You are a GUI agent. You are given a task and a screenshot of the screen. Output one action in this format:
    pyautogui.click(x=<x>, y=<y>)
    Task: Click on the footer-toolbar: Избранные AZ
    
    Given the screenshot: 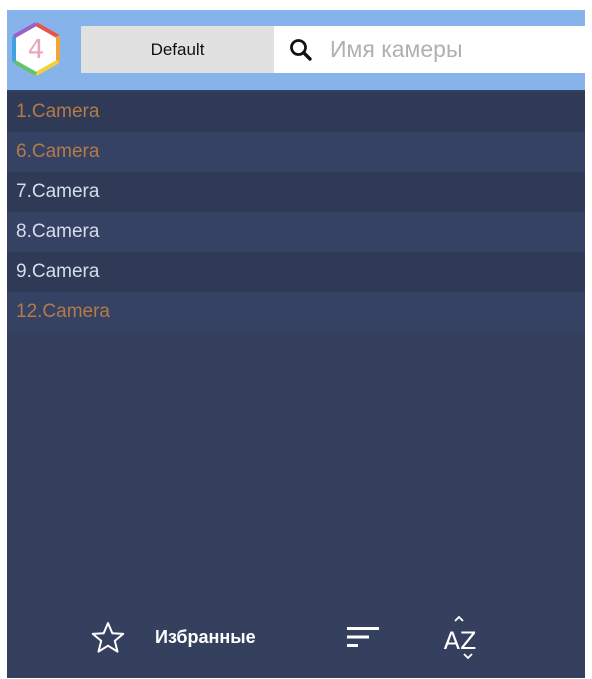 What is the action you would take?
    pyautogui.click(x=296, y=638)
    